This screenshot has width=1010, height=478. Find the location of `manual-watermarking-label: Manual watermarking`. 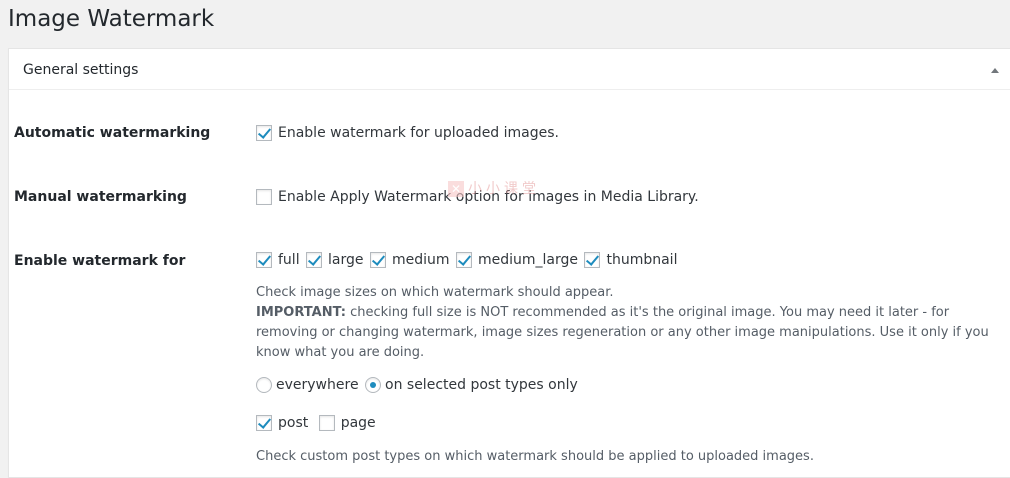

manual-watermarking-label: Manual watermarking is located at coordinates (100, 197).